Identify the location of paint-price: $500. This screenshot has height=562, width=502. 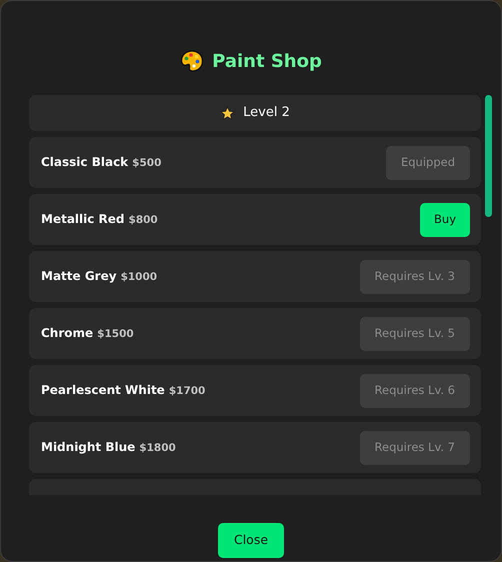
(147, 164).